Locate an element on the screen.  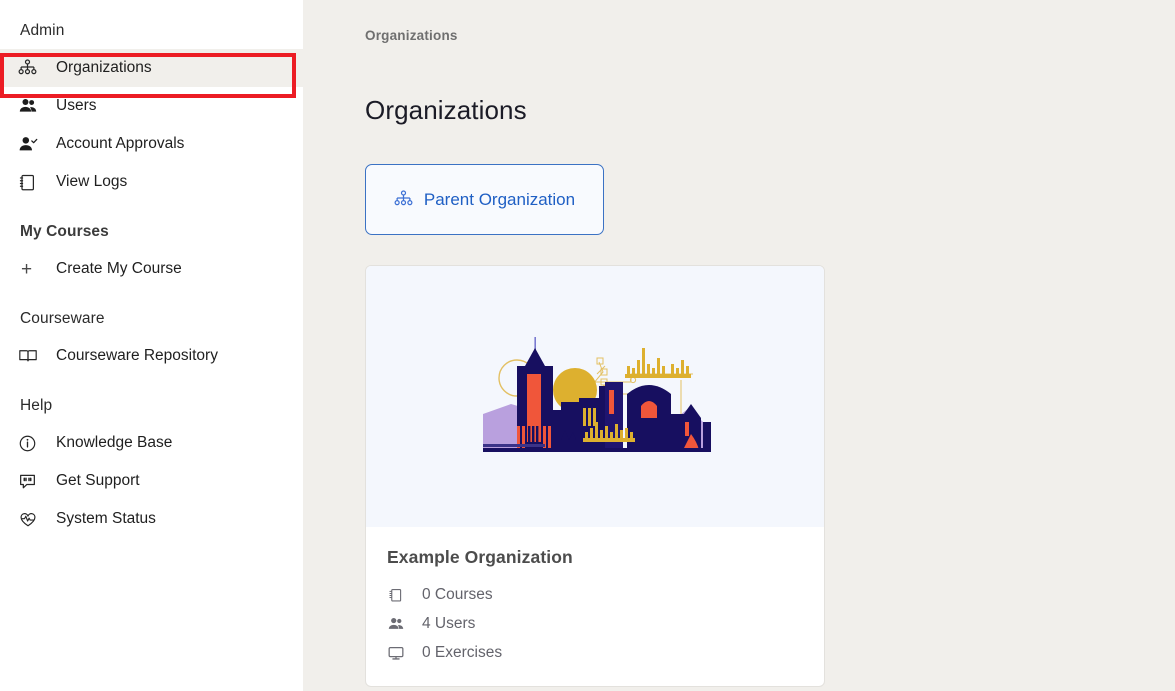
stat-courses: 0 Courses is located at coordinates (595, 595).